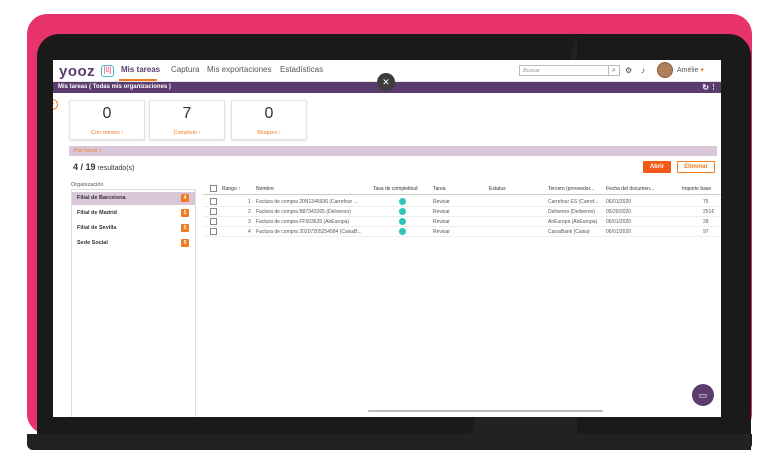  Describe the element at coordinates (133, 198) in the screenshot. I see `org-item-barcelona: Filial de Barcelona 4` at that location.